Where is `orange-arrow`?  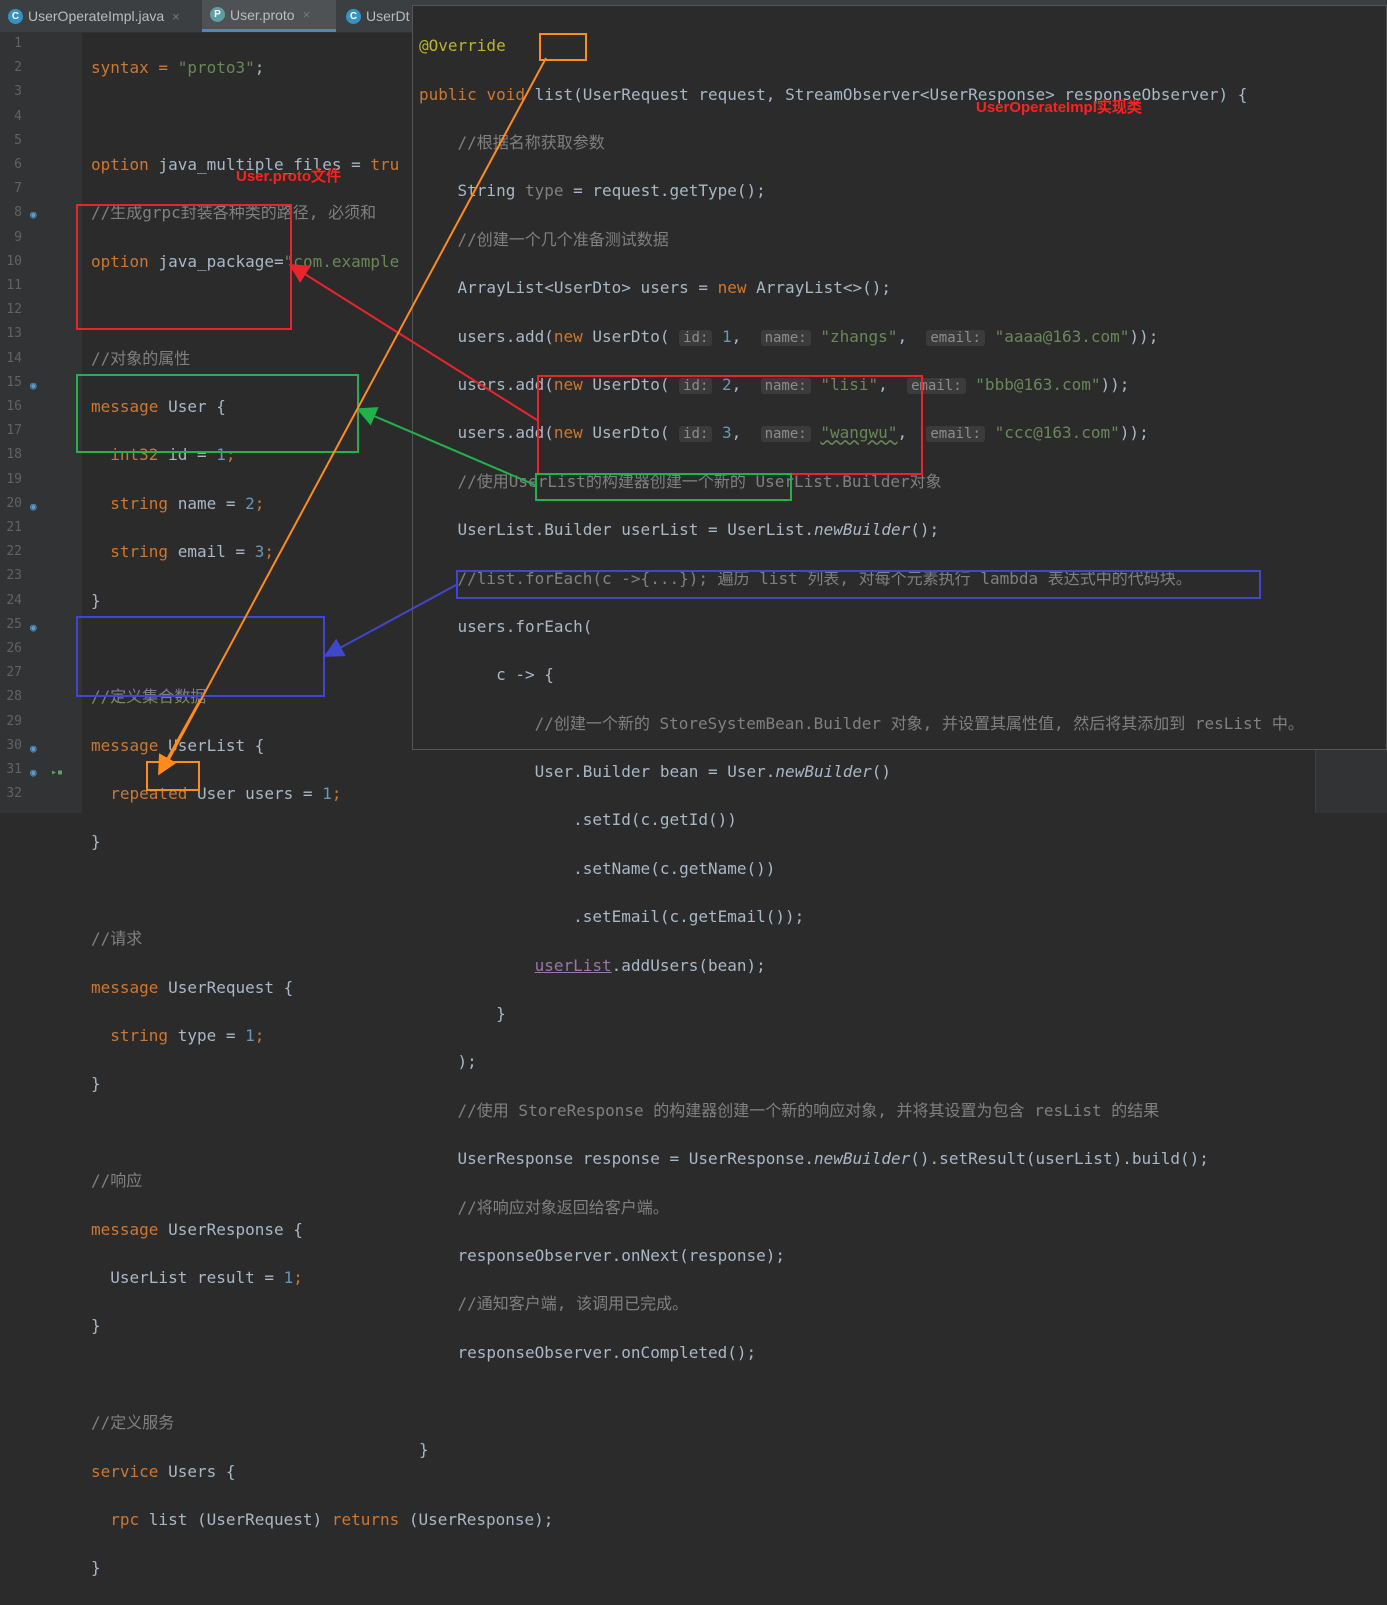
orange-arrow is located at coordinates (179, 737).